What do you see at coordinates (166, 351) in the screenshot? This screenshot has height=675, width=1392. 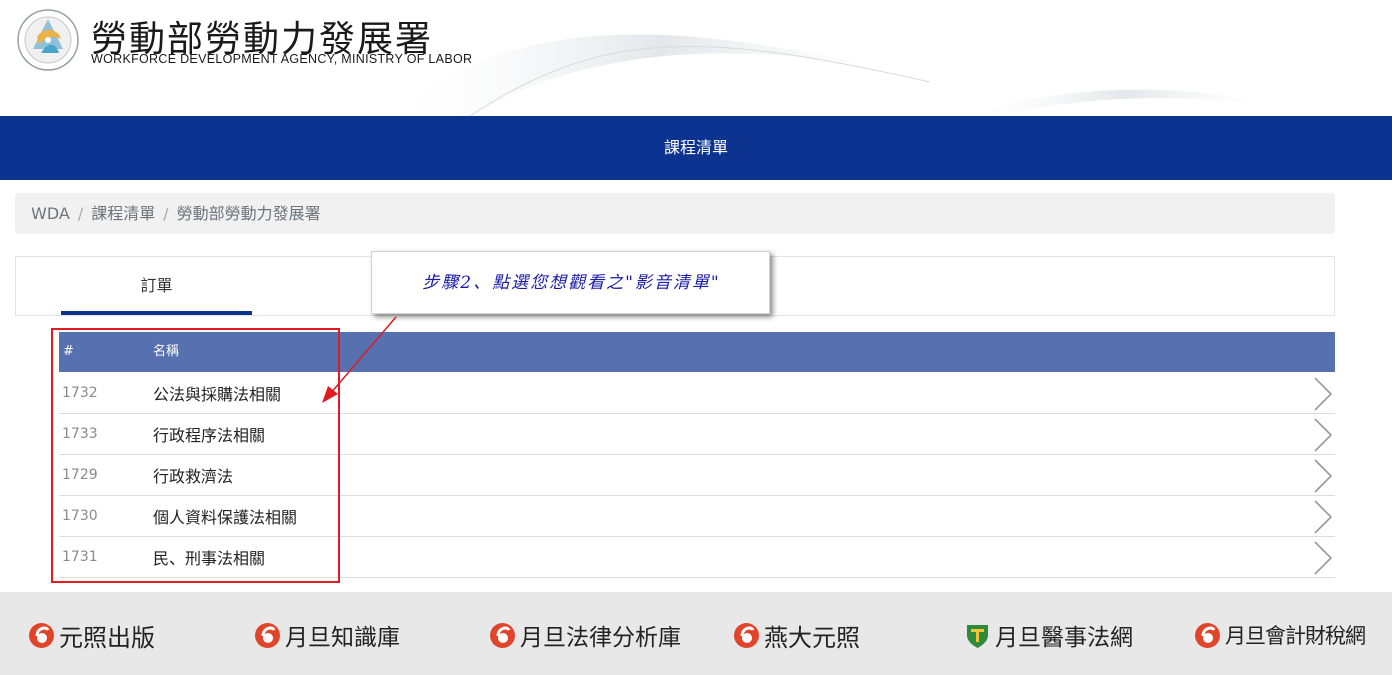 I see `column-header-name: 名稱` at bounding box center [166, 351].